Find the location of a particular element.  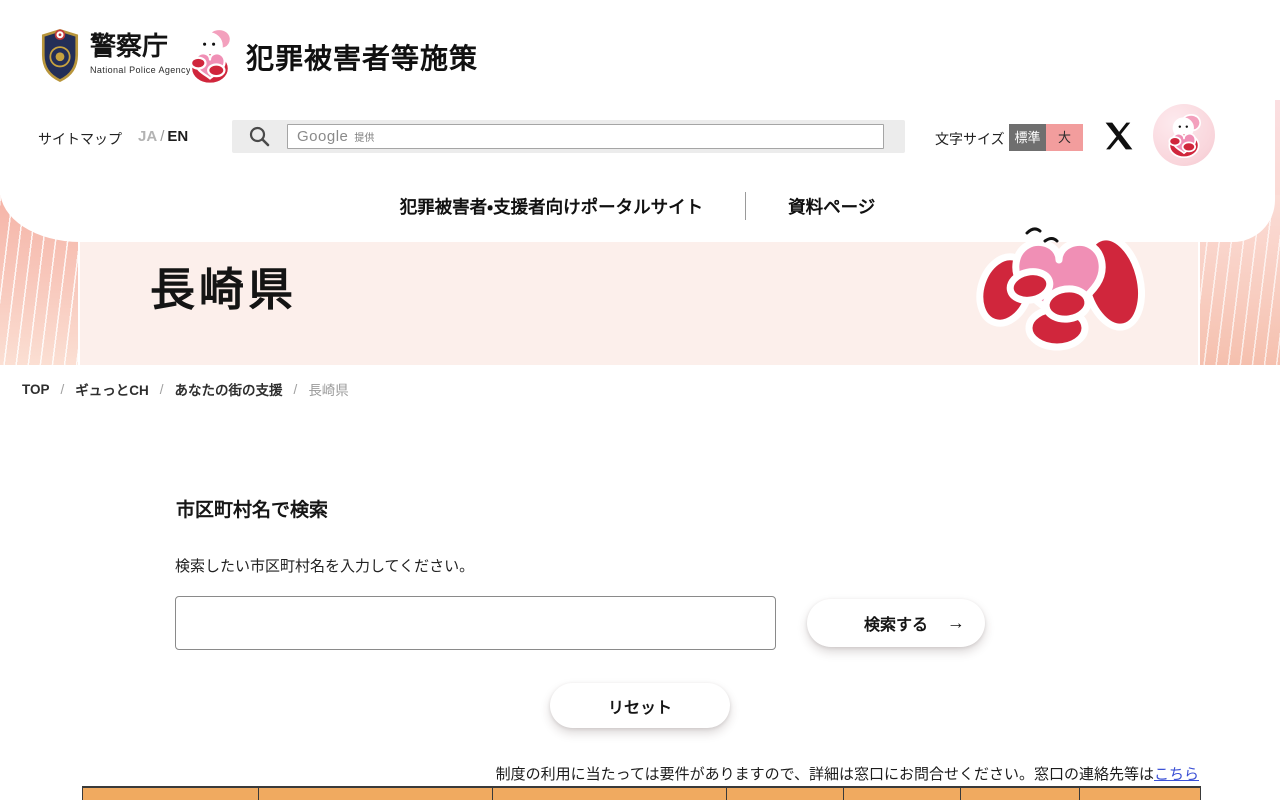

arrow-right-icon: → is located at coordinates (956, 622).